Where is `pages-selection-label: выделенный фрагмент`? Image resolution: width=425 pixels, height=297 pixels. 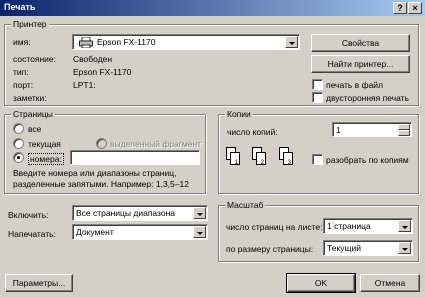 pages-selection-label: выделенный фрагмент is located at coordinates (156, 144).